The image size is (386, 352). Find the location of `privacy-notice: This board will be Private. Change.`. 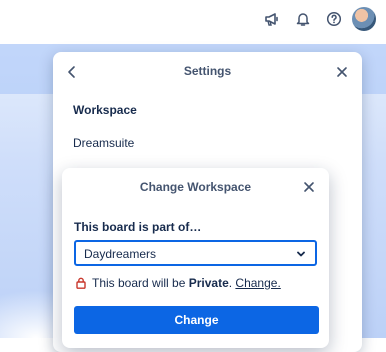

privacy-notice: This board will be Private. Change. is located at coordinates (178, 284).